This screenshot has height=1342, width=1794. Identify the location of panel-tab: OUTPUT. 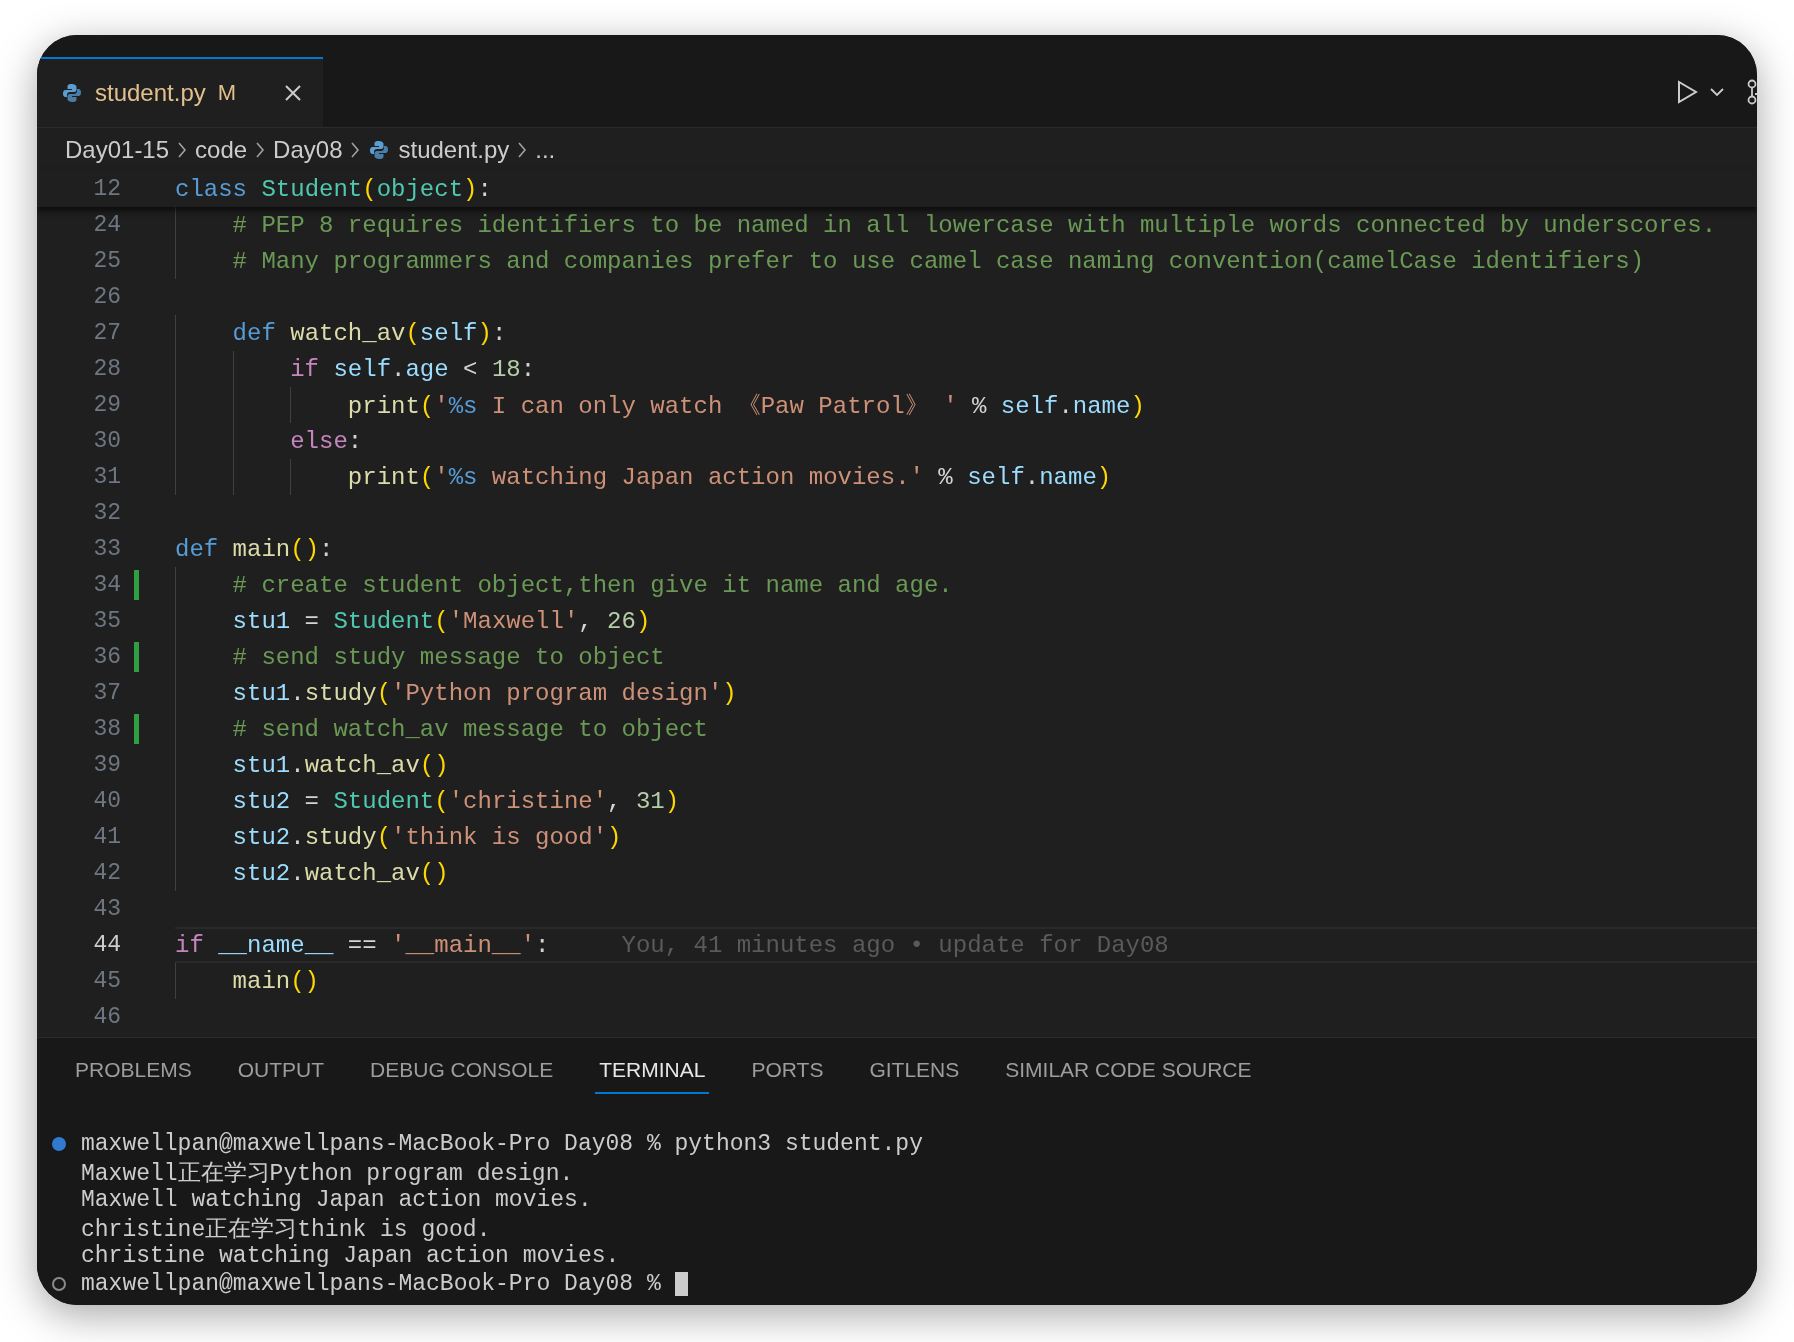
(281, 1075).